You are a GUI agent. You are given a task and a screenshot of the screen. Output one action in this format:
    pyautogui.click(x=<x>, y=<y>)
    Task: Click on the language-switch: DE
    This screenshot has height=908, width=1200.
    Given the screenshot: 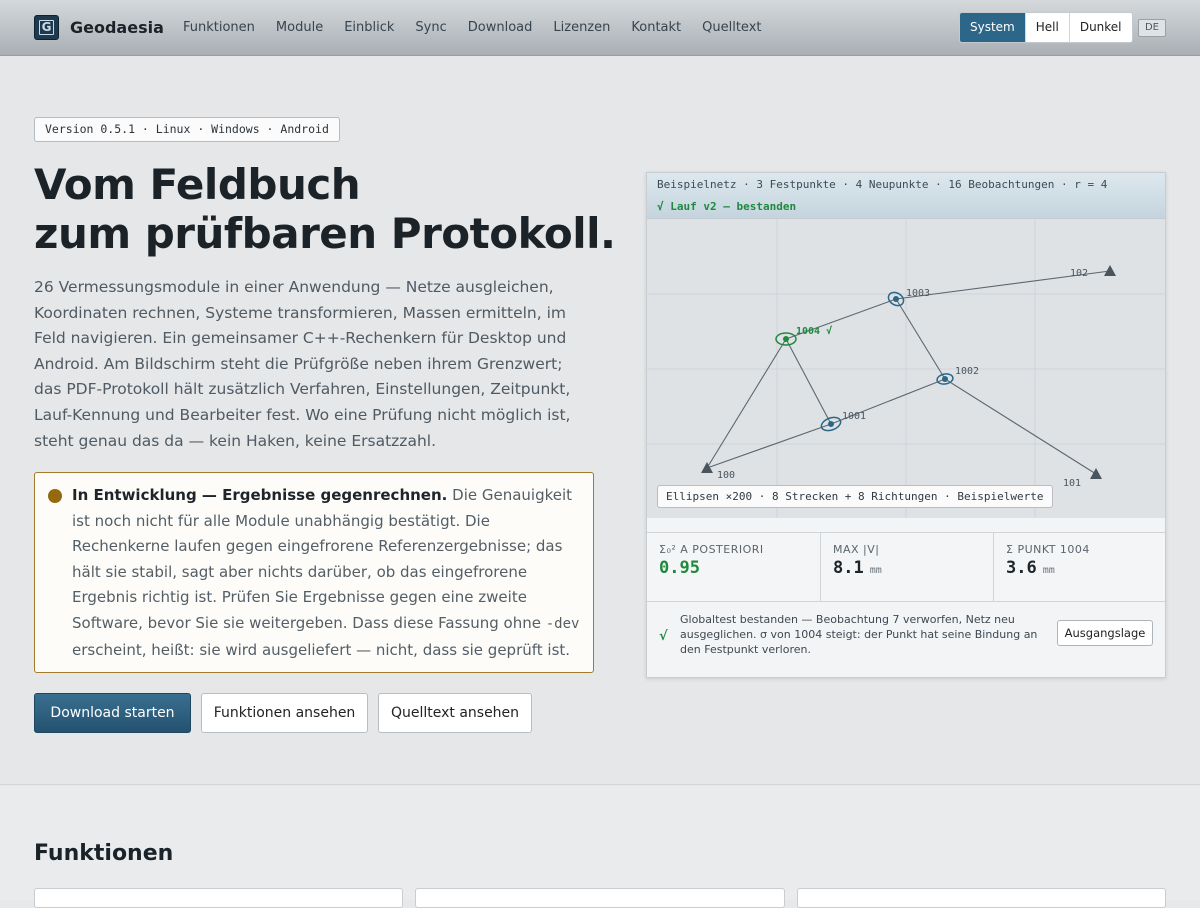 What is the action you would take?
    pyautogui.click(x=1152, y=28)
    